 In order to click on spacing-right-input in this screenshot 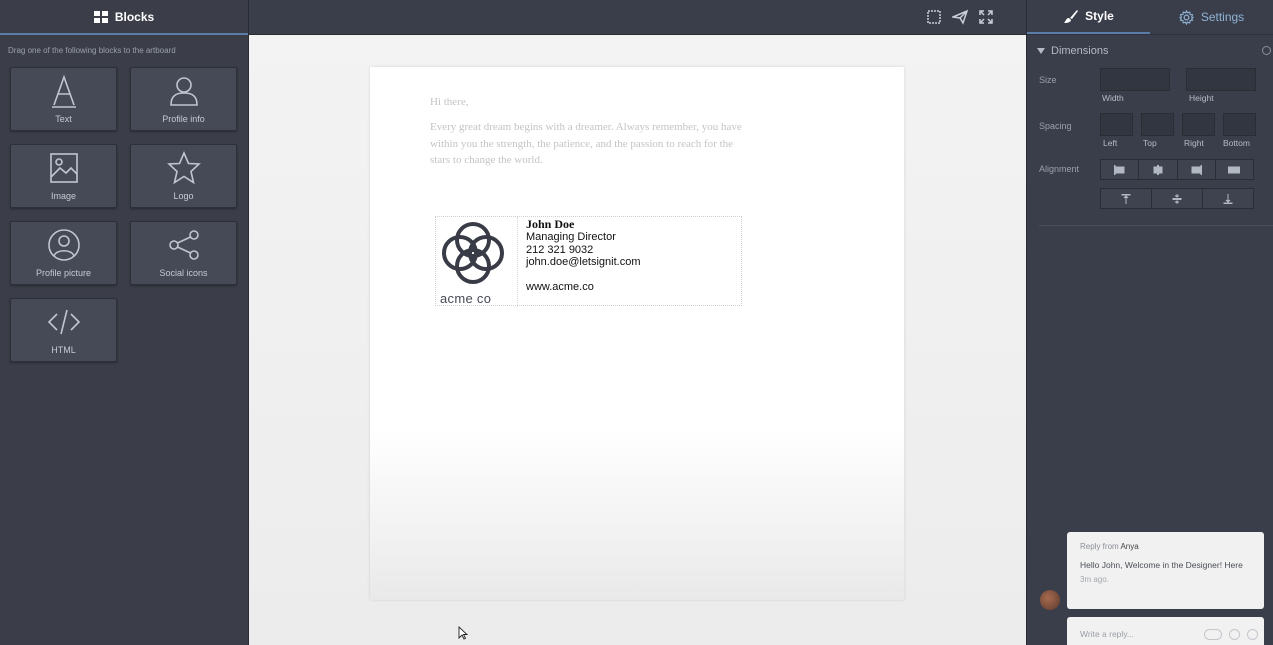, I will do `click(1198, 124)`.